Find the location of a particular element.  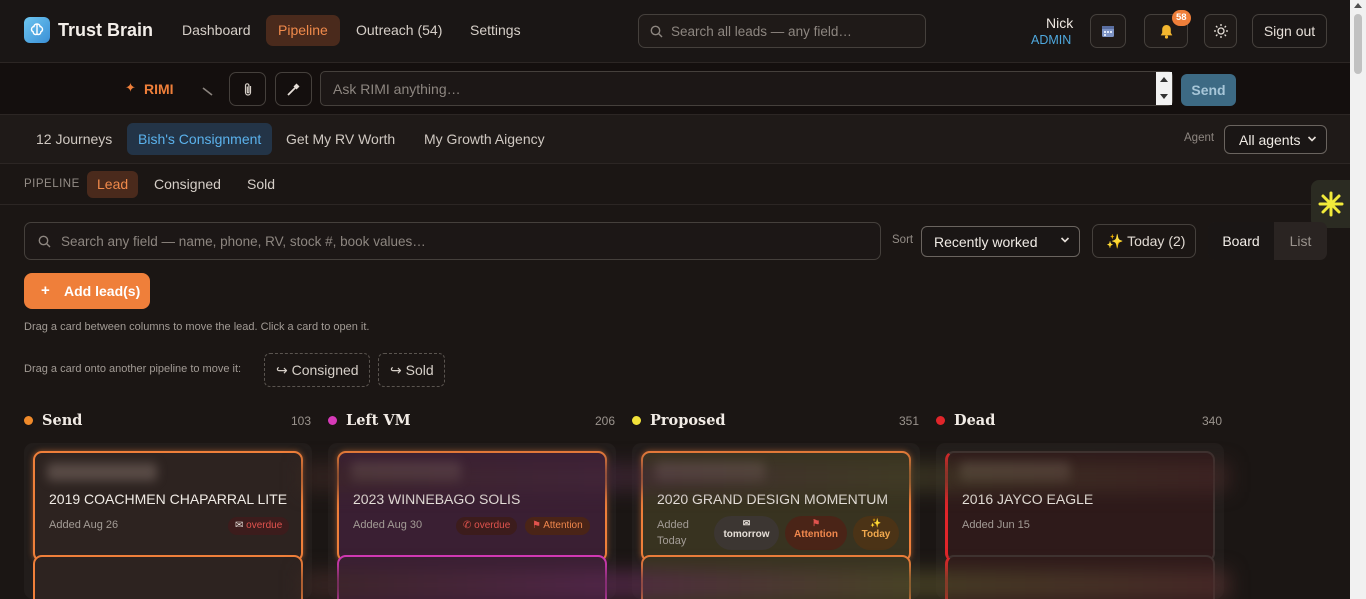

calendar-icon is located at coordinates (1108, 31).